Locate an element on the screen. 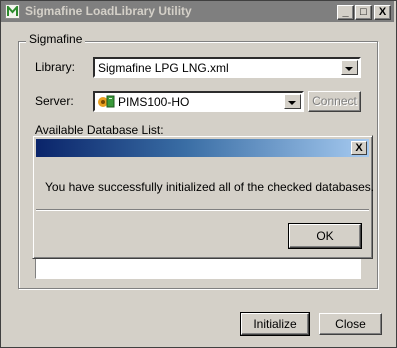 This screenshot has width=397, height=348. server-select: PIMS100-HO is located at coordinates (198, 101).